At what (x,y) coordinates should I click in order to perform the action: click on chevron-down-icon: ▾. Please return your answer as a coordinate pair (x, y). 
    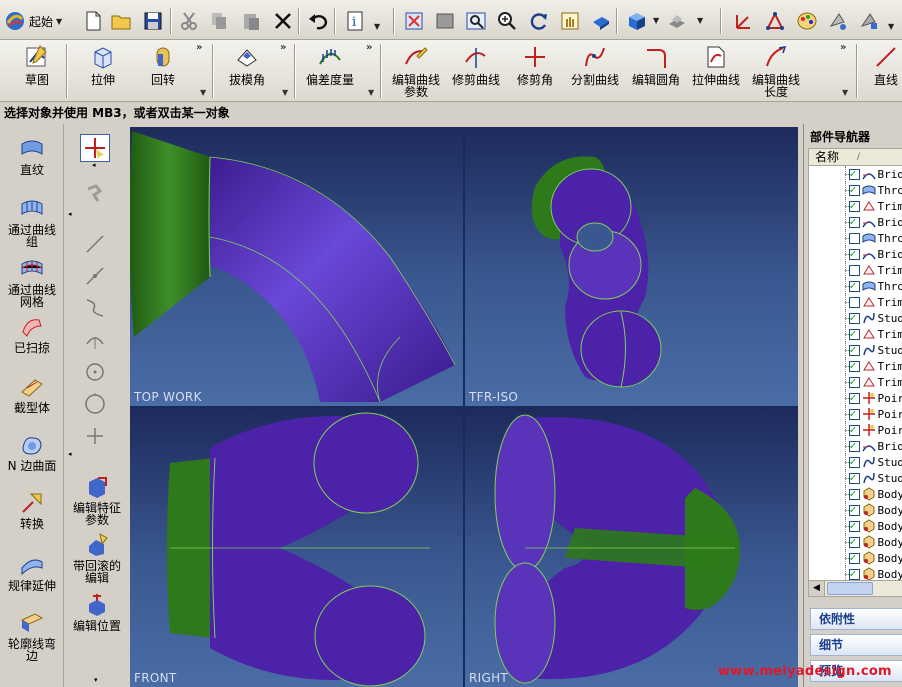
    Looking at the image, I should click on (96, 680).